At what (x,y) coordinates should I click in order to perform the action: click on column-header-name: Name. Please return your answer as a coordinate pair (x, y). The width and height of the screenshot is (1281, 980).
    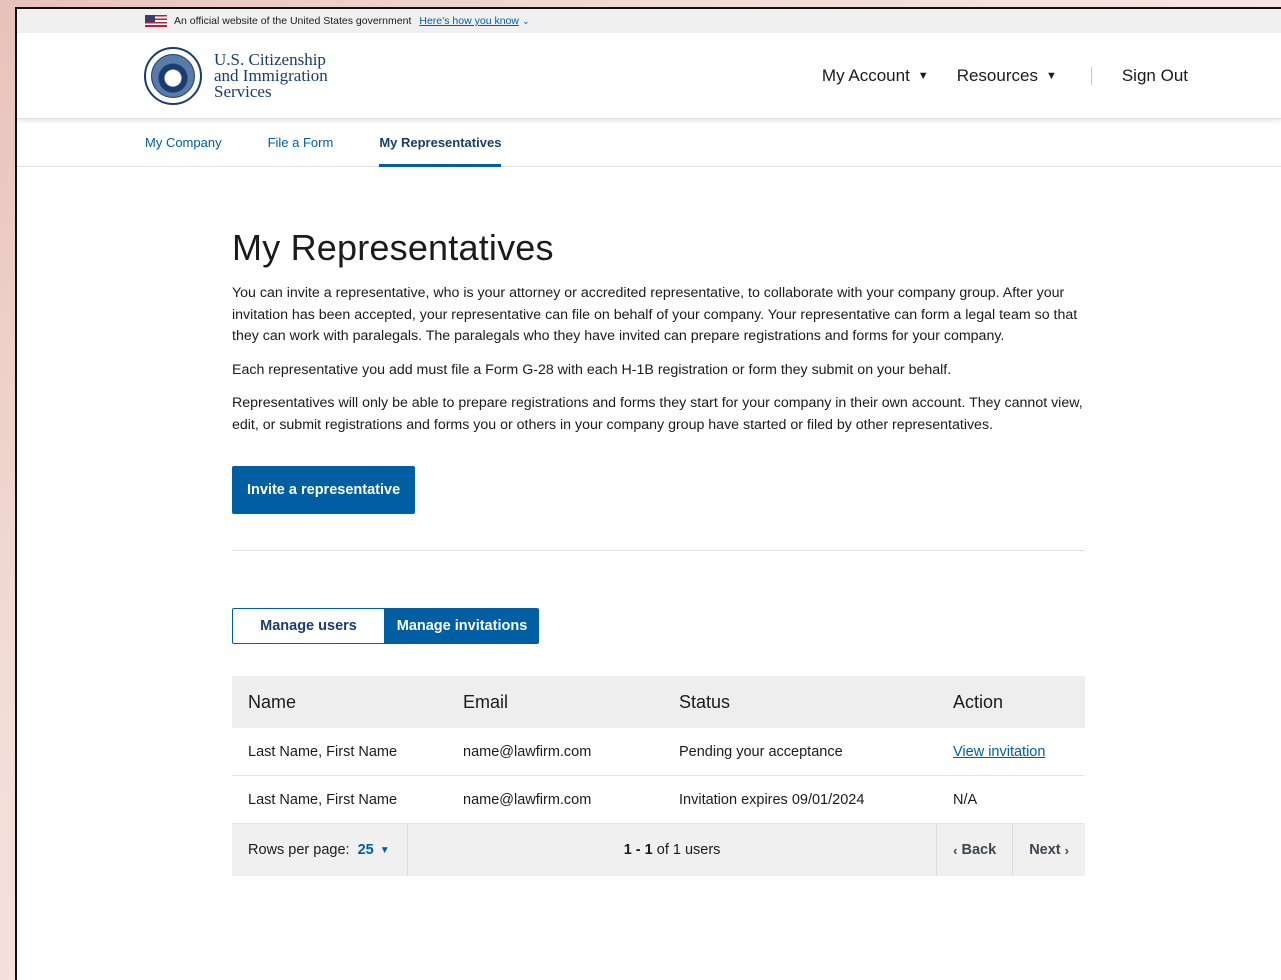
    Looking at the image, I should click on (272, 701).